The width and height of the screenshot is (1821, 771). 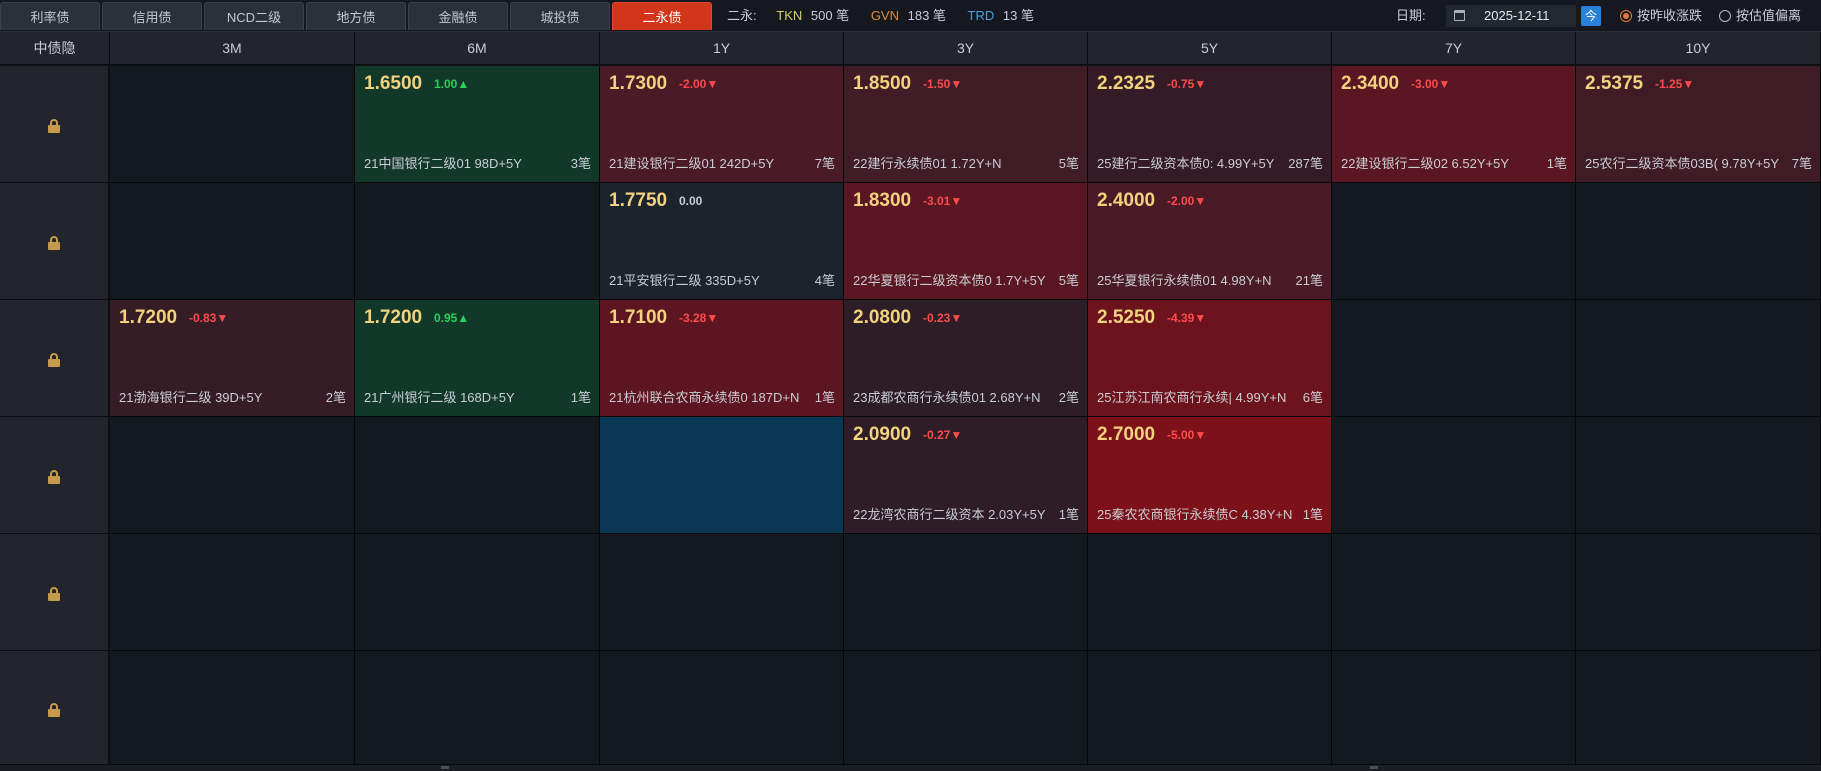 I want to click on radio-unselected-icon, so click(x=1725, y=16).